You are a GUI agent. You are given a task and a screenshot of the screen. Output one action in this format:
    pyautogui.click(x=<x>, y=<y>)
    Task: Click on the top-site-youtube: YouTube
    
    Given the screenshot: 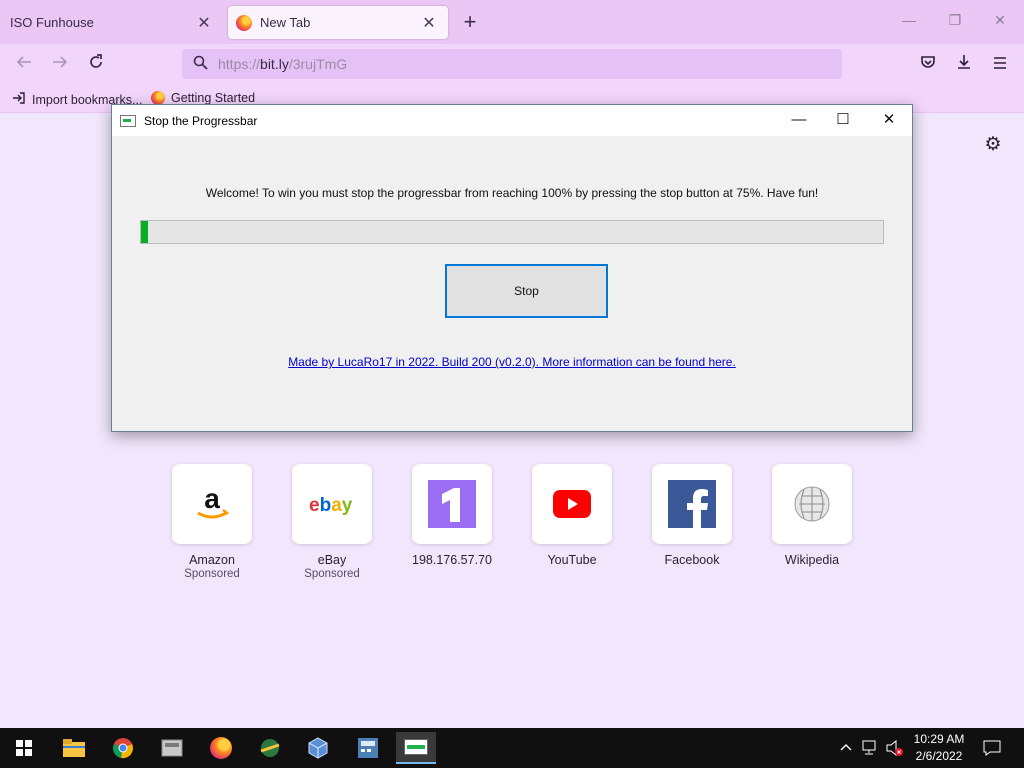 What is the action you would take?
    pyautogui.click(x=572, y=515)
    